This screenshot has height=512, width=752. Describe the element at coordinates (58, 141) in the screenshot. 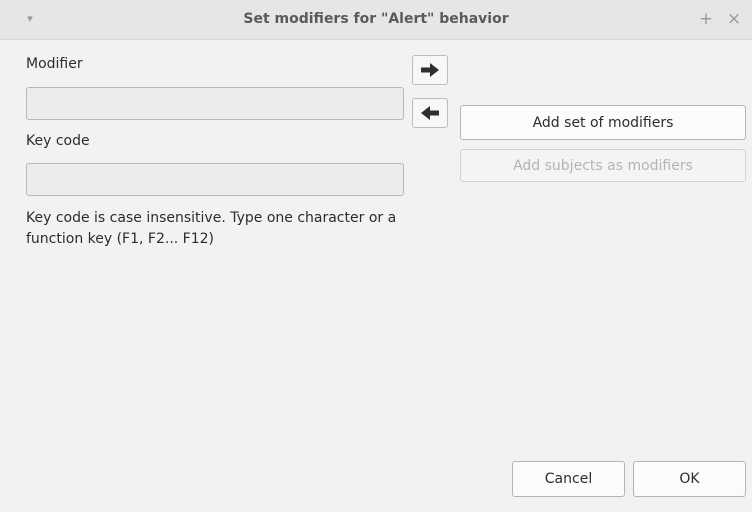

I see `keycode-label: Key code` at that location.